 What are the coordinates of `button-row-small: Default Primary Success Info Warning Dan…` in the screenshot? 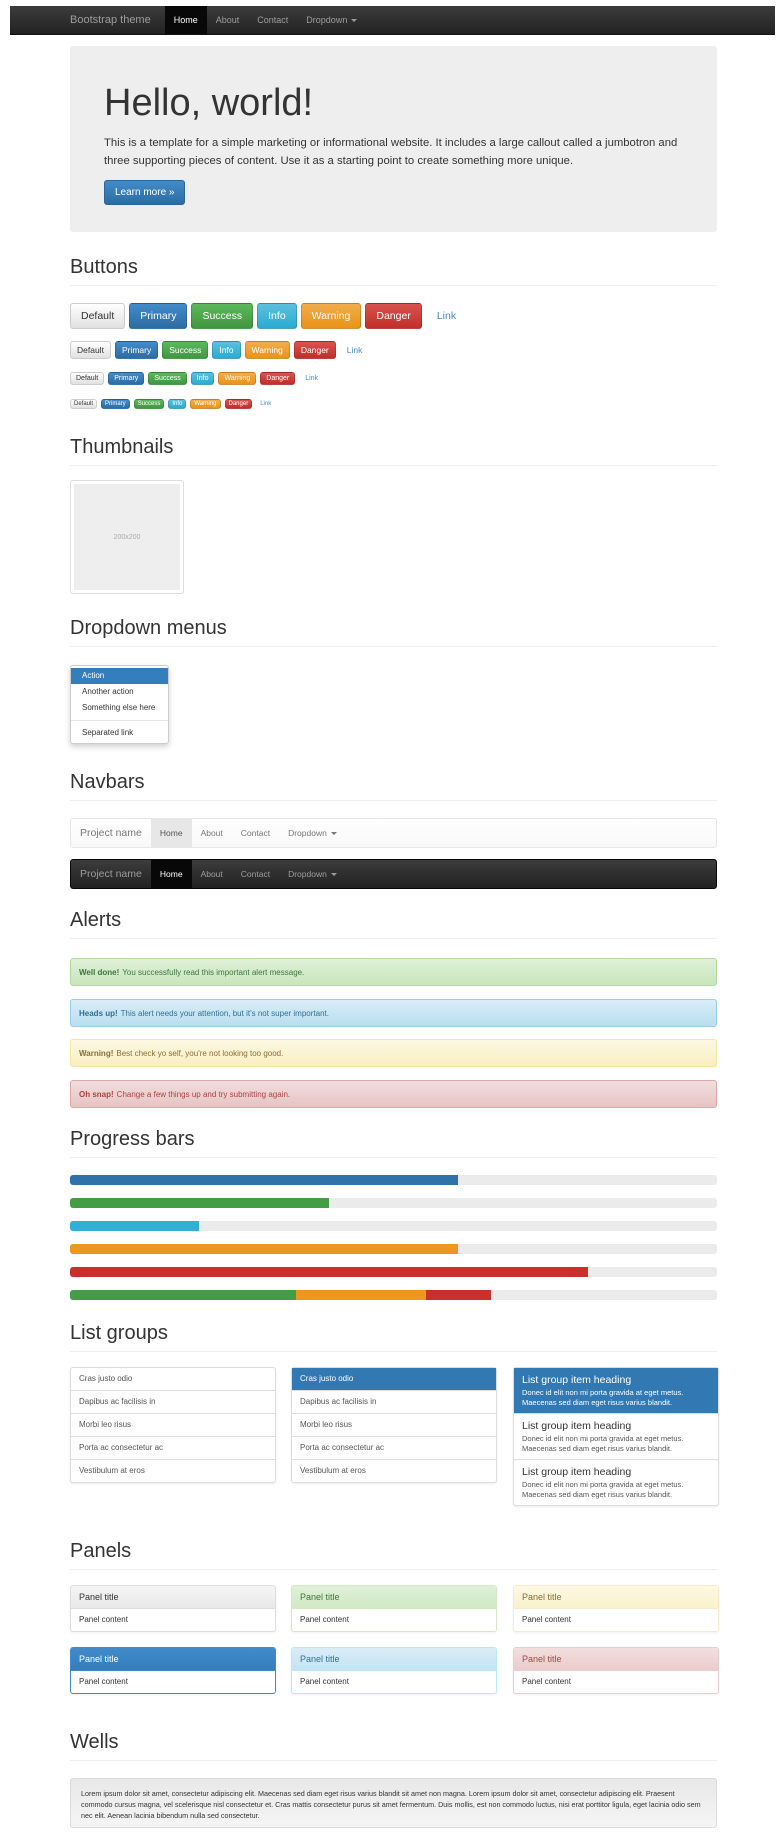 It's located at (197, 378).